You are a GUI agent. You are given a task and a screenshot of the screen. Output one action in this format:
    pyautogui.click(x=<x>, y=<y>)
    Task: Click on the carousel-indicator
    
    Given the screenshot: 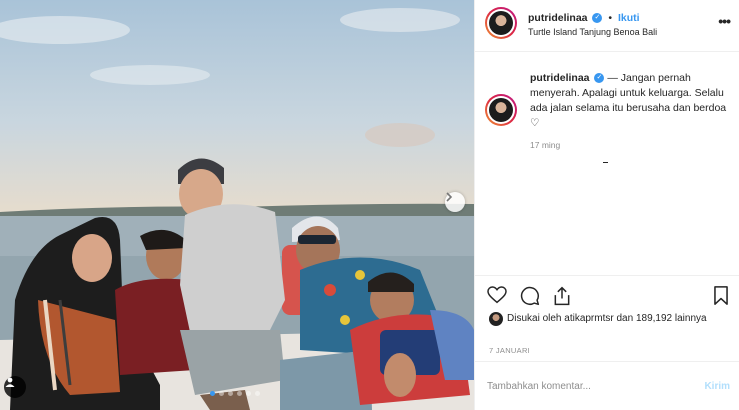 What is the action you would take?
    pyautogui.click(x=235, y=393)
    